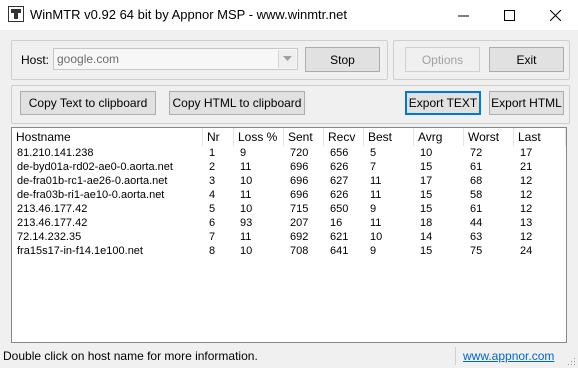  What do you see at coordinates (571, 361) in the screenshot?
I see `resize-grip-icon` at bounding box center [571, 361].